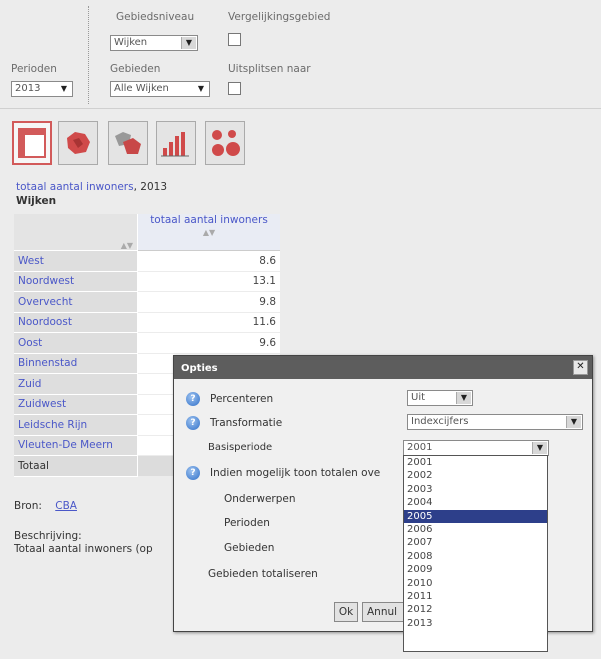 The width and height of the screenshot is (601, 659). What do you see at coordinates (279, 17) in the screenshot?
I see `vergelijkingsgebied-label: Vergelijkingsgebied` at bounding box center [279, 17].